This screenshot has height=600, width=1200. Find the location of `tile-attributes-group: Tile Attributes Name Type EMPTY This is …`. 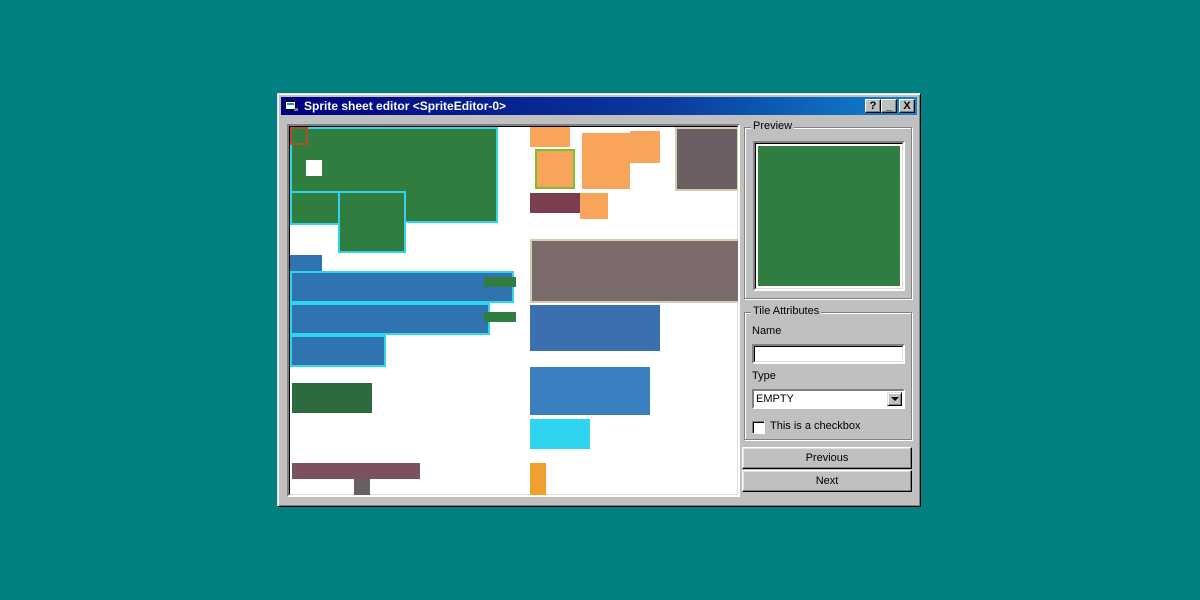

tile-attributes-group: Tile Attributes Name Type EMPTY This is … is located at coordinates (828, 372).